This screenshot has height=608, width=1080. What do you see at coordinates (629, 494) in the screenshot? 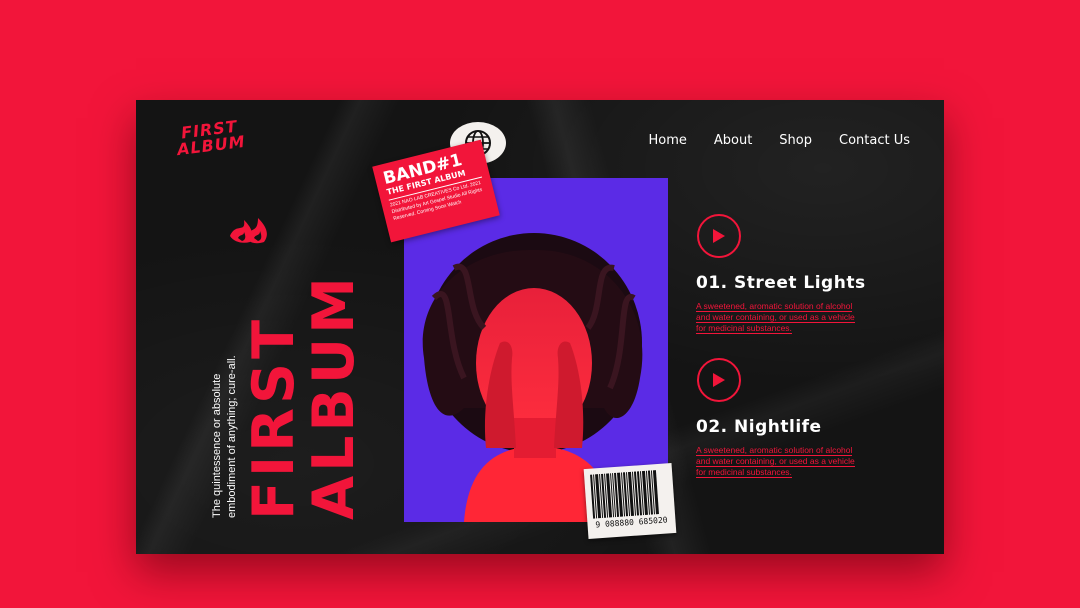
I see `barcode-bars` at bounding box center [629, 494].